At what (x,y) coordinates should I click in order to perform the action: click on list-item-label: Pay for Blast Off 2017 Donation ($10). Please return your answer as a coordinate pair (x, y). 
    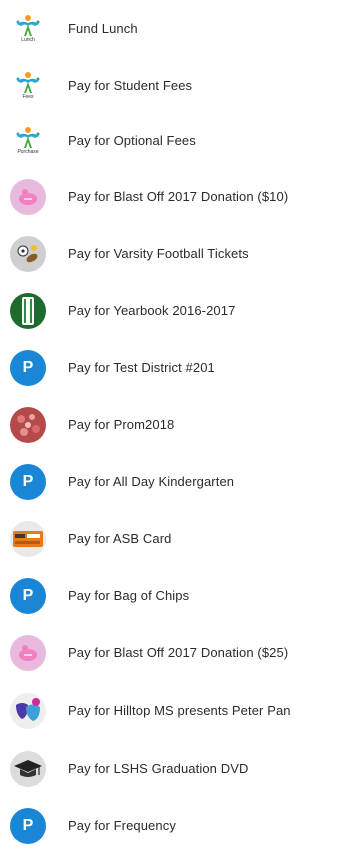
    Looking at the image, I should click on (178, 196).